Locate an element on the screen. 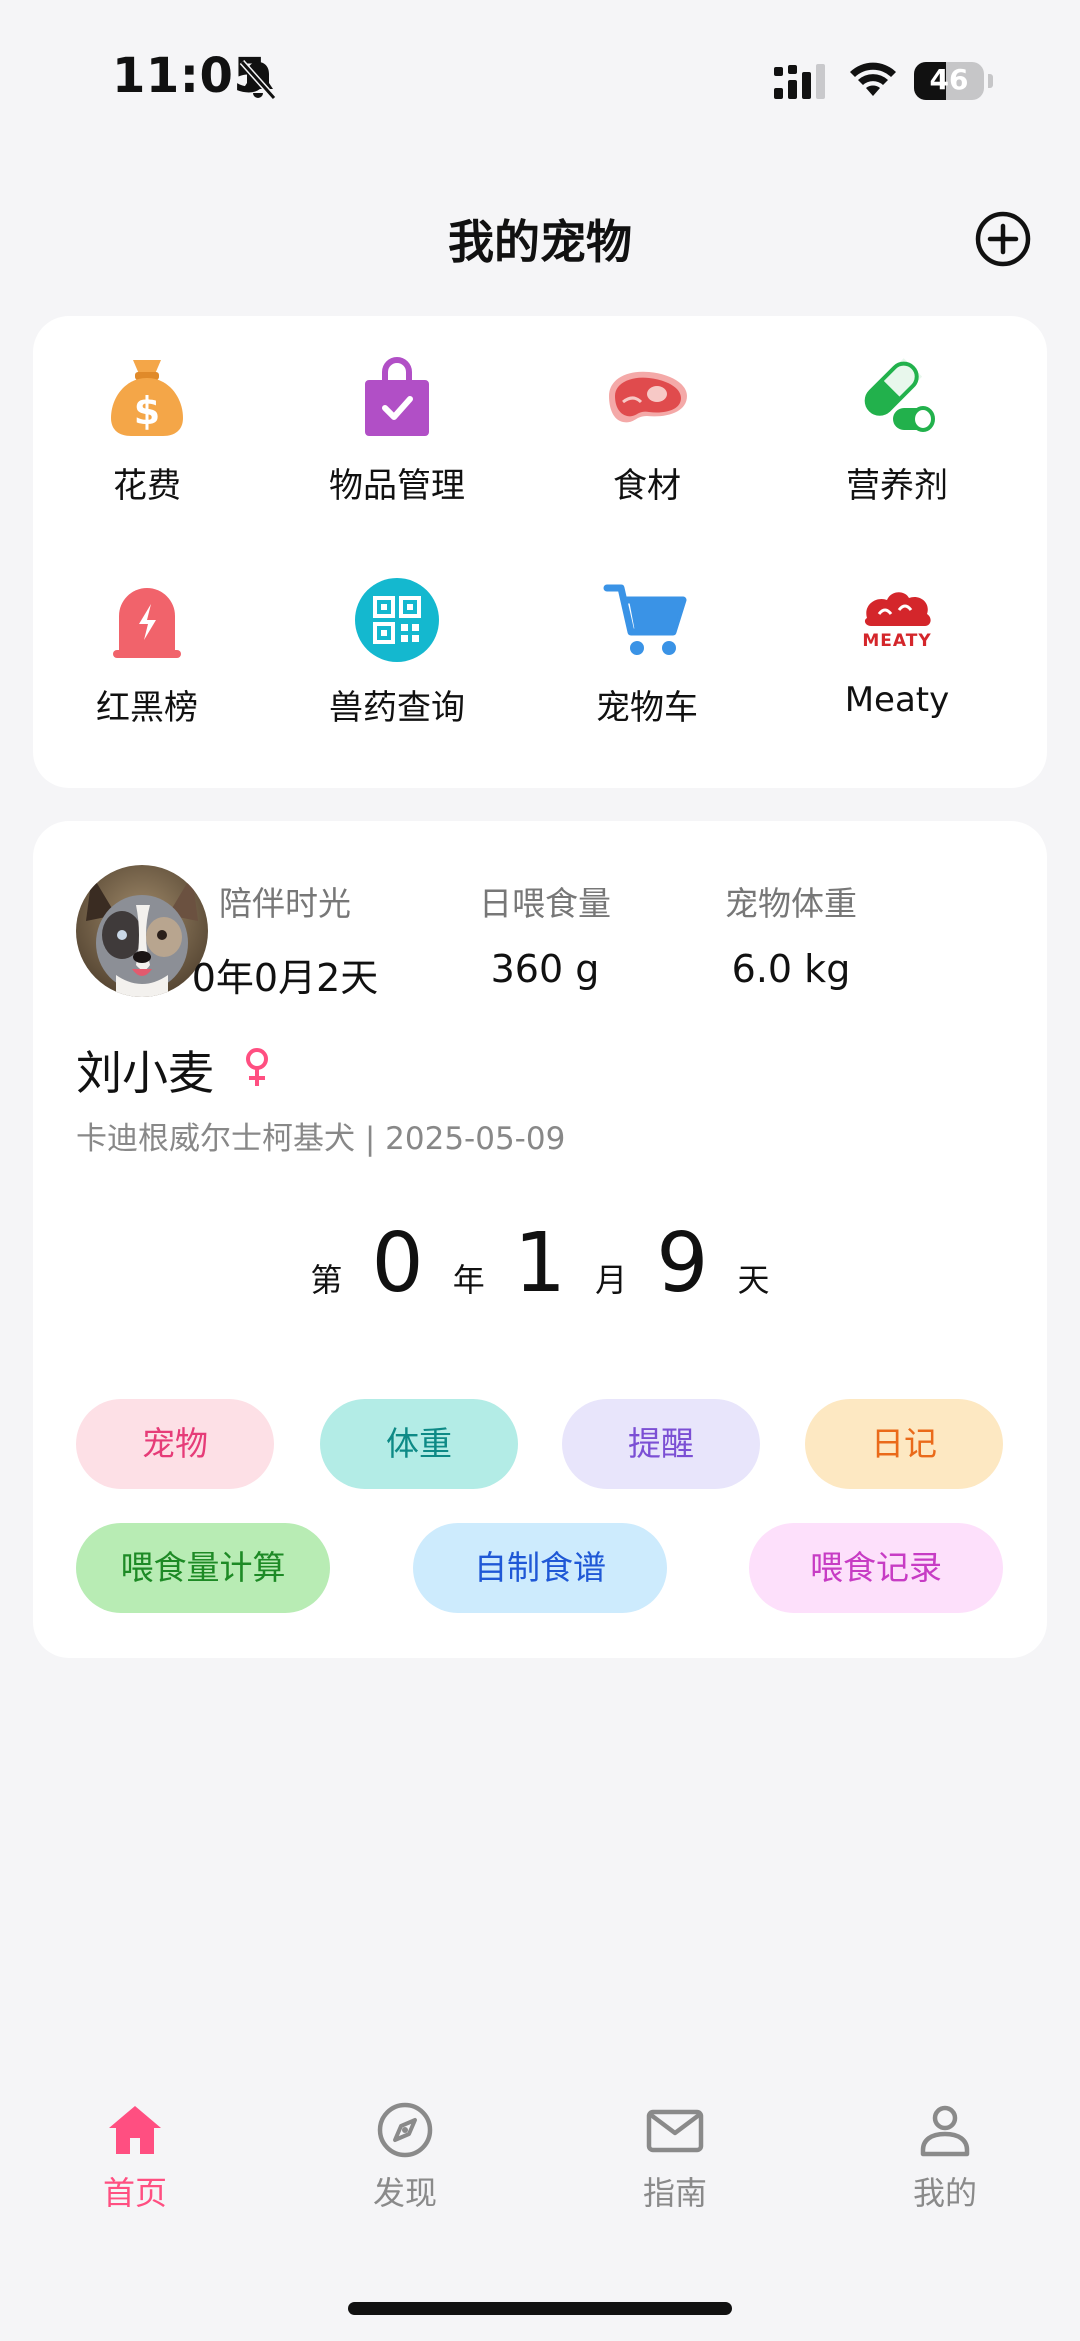 The width and height of the screenshot is (1080, 2341). nav-guide: 指南 is located at coordinates (675, 2157).